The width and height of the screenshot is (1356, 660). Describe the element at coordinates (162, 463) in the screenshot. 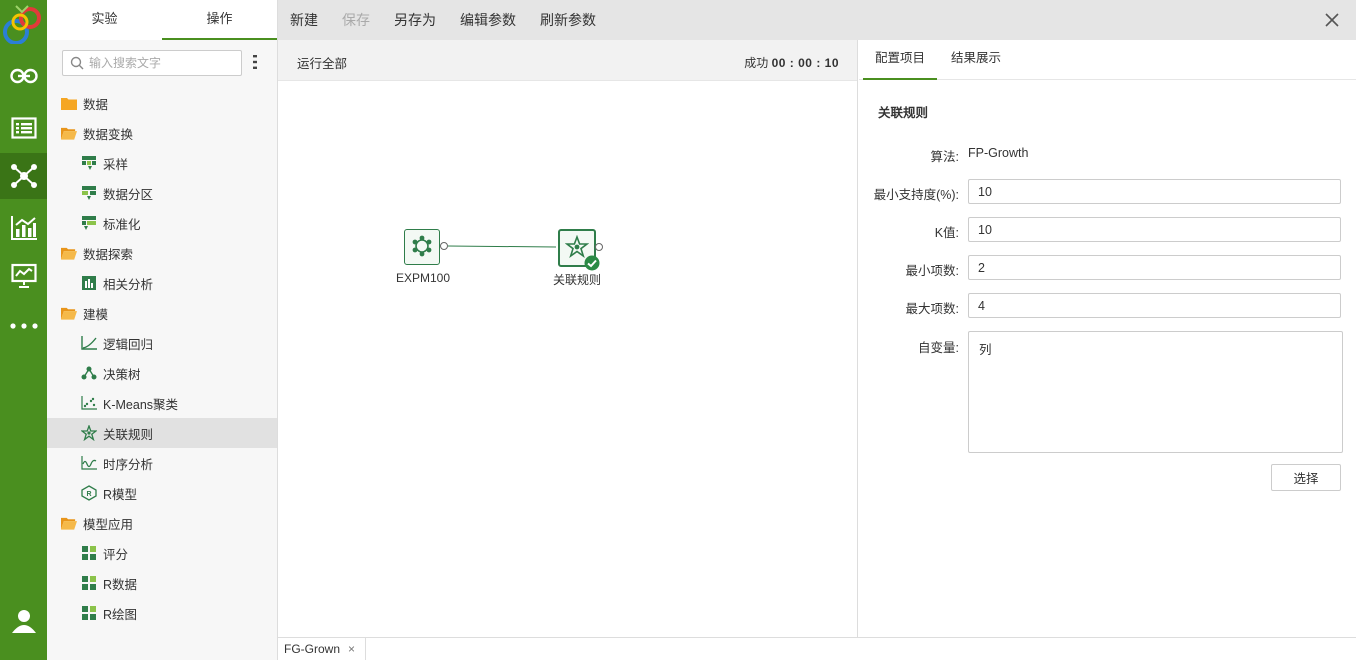

I see `tree-item: 时序分析` at that location.